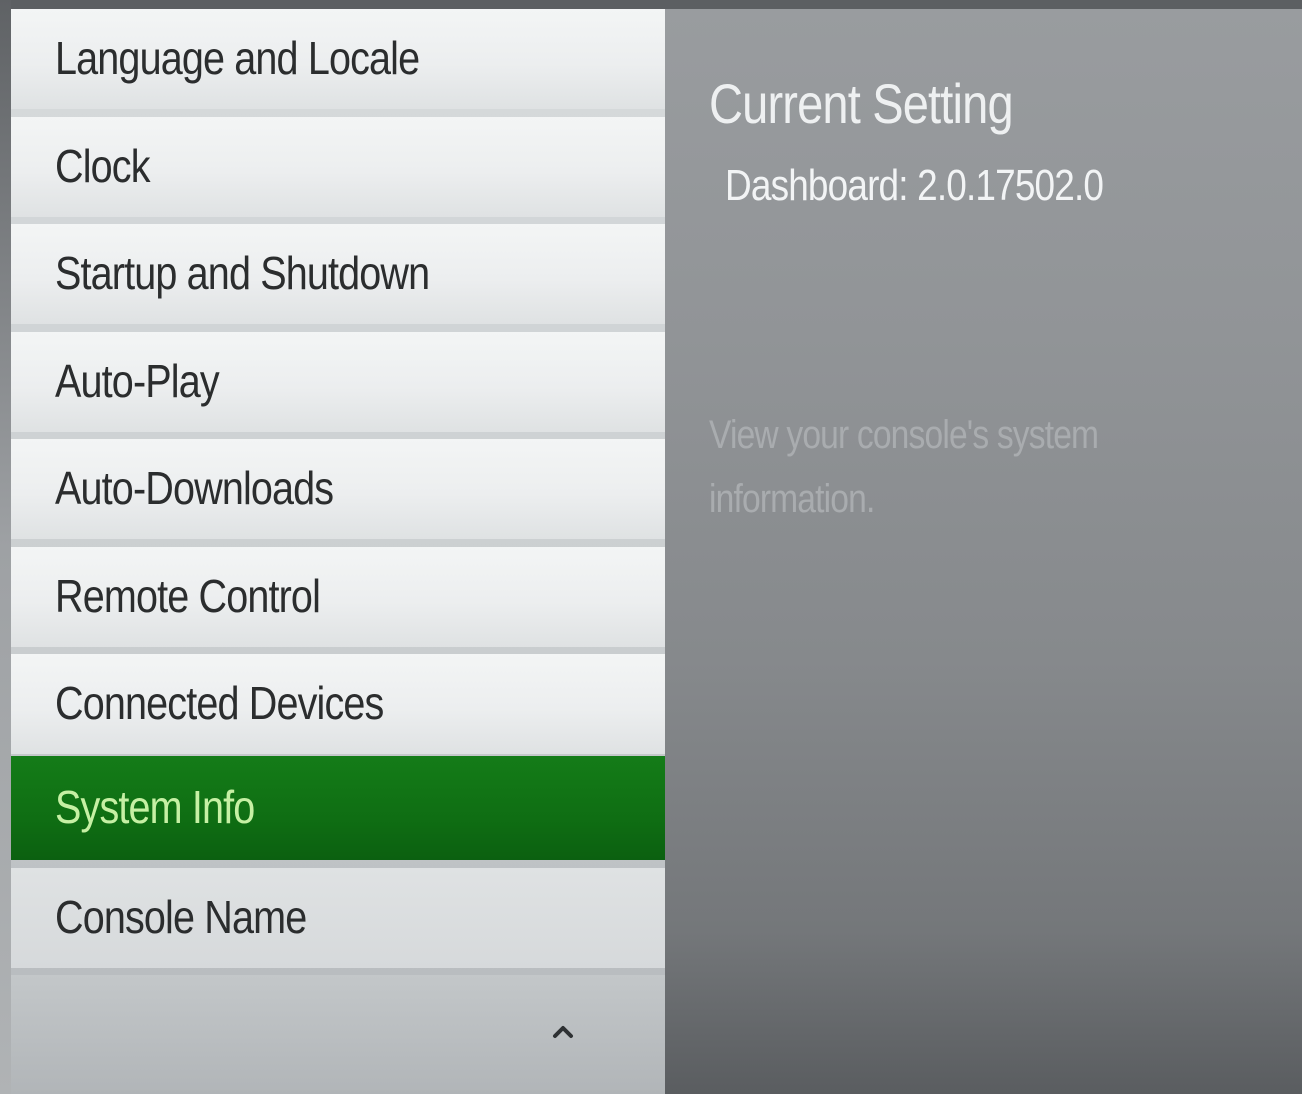  What do you see at coordinates (651, 4) in the screenshot?
I see `top-border` at bounding box center [651, 4].